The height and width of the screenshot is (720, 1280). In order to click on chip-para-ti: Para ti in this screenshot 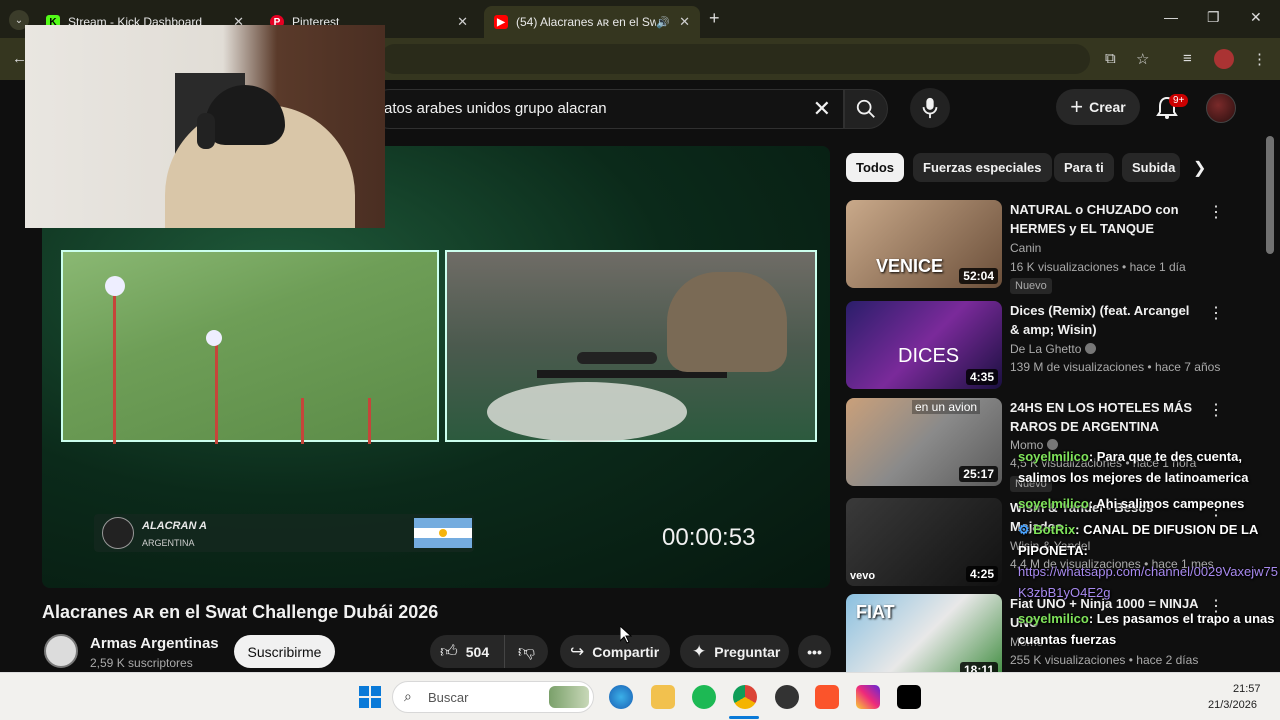, I will do `click(1084, 167)`.